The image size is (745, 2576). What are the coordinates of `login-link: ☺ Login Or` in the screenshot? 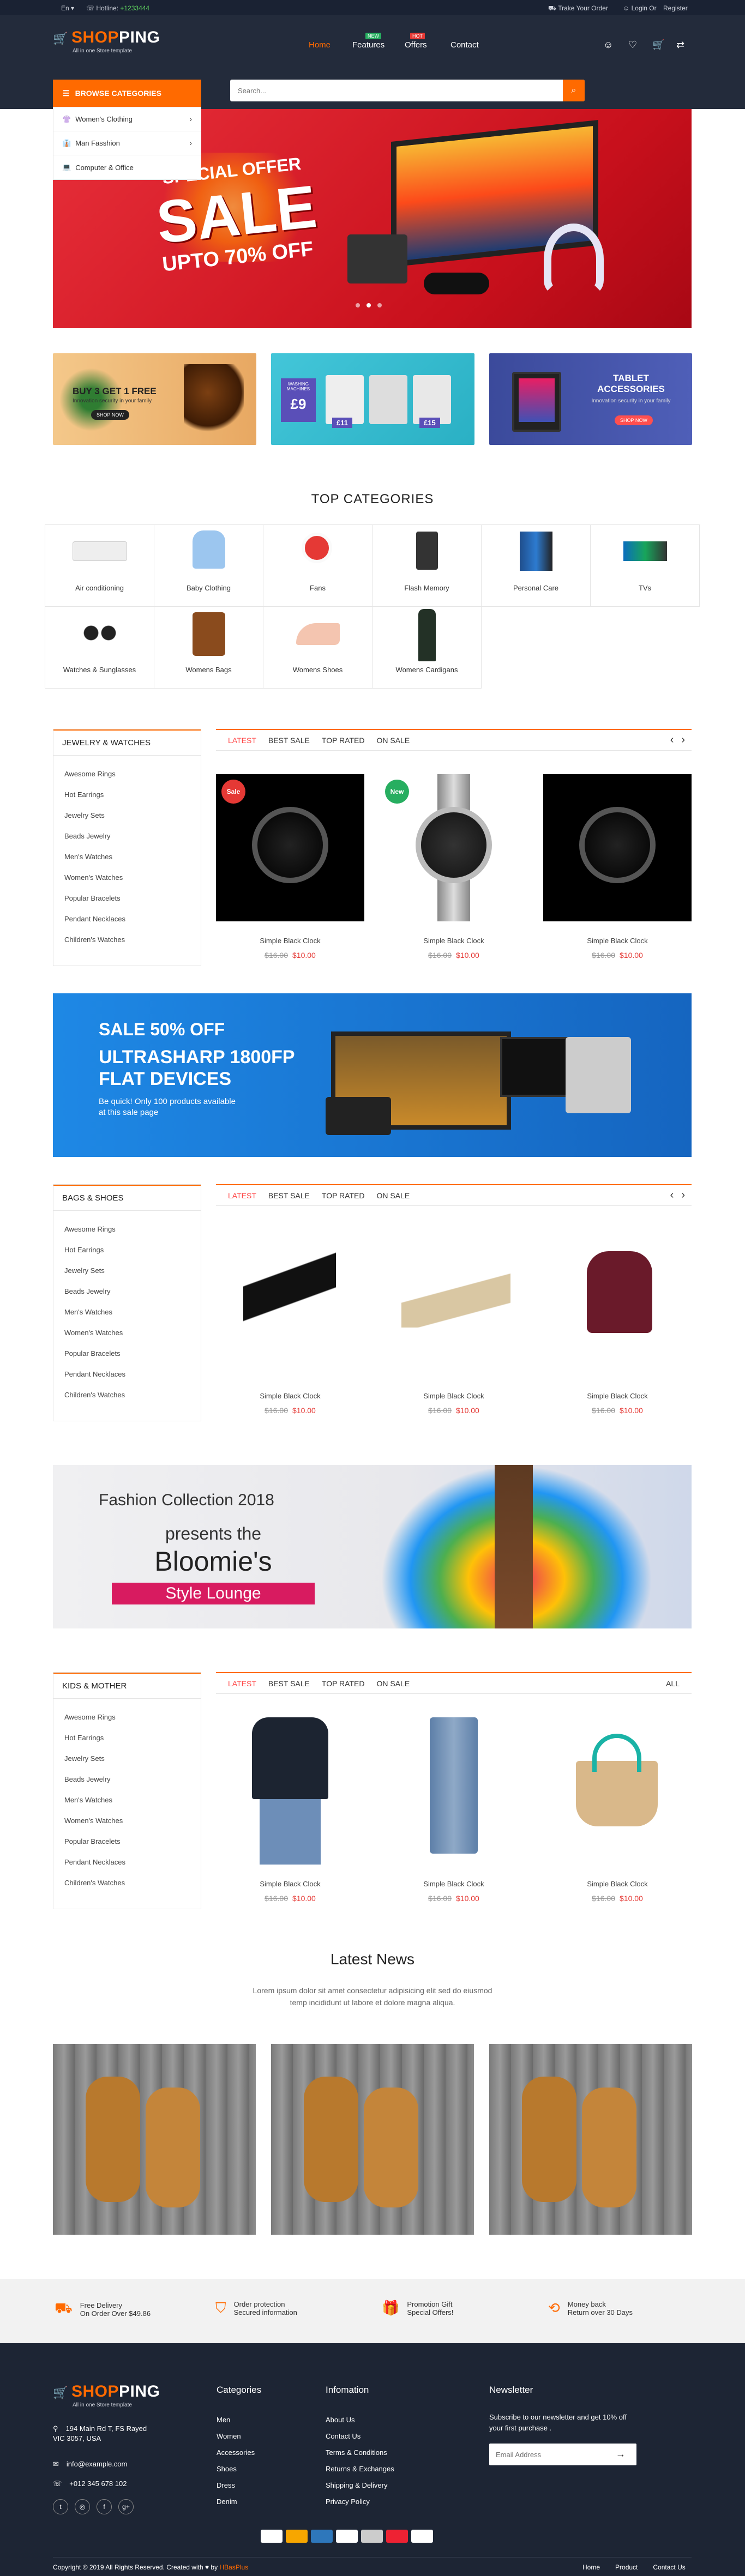 It's located at (640, 8).